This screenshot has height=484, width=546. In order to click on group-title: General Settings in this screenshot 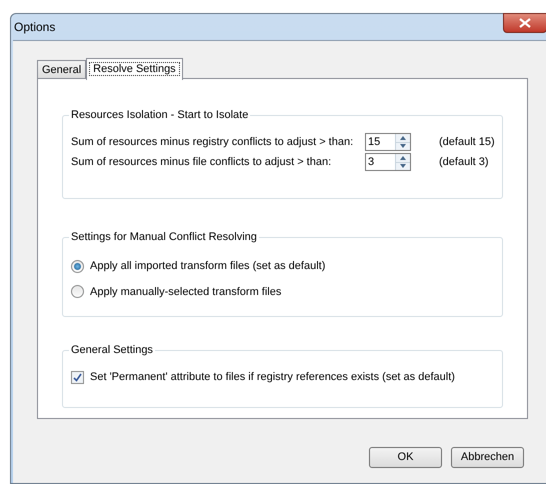, I will do `click(112, 350)`.